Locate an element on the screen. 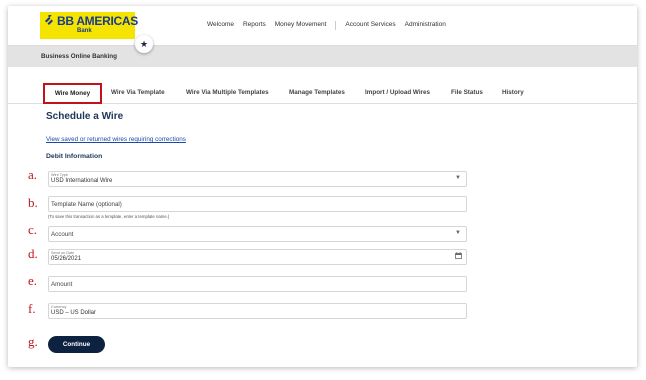  tab-import-upload-wires: Import / Upload Wires is located at coordinates (397, 92).